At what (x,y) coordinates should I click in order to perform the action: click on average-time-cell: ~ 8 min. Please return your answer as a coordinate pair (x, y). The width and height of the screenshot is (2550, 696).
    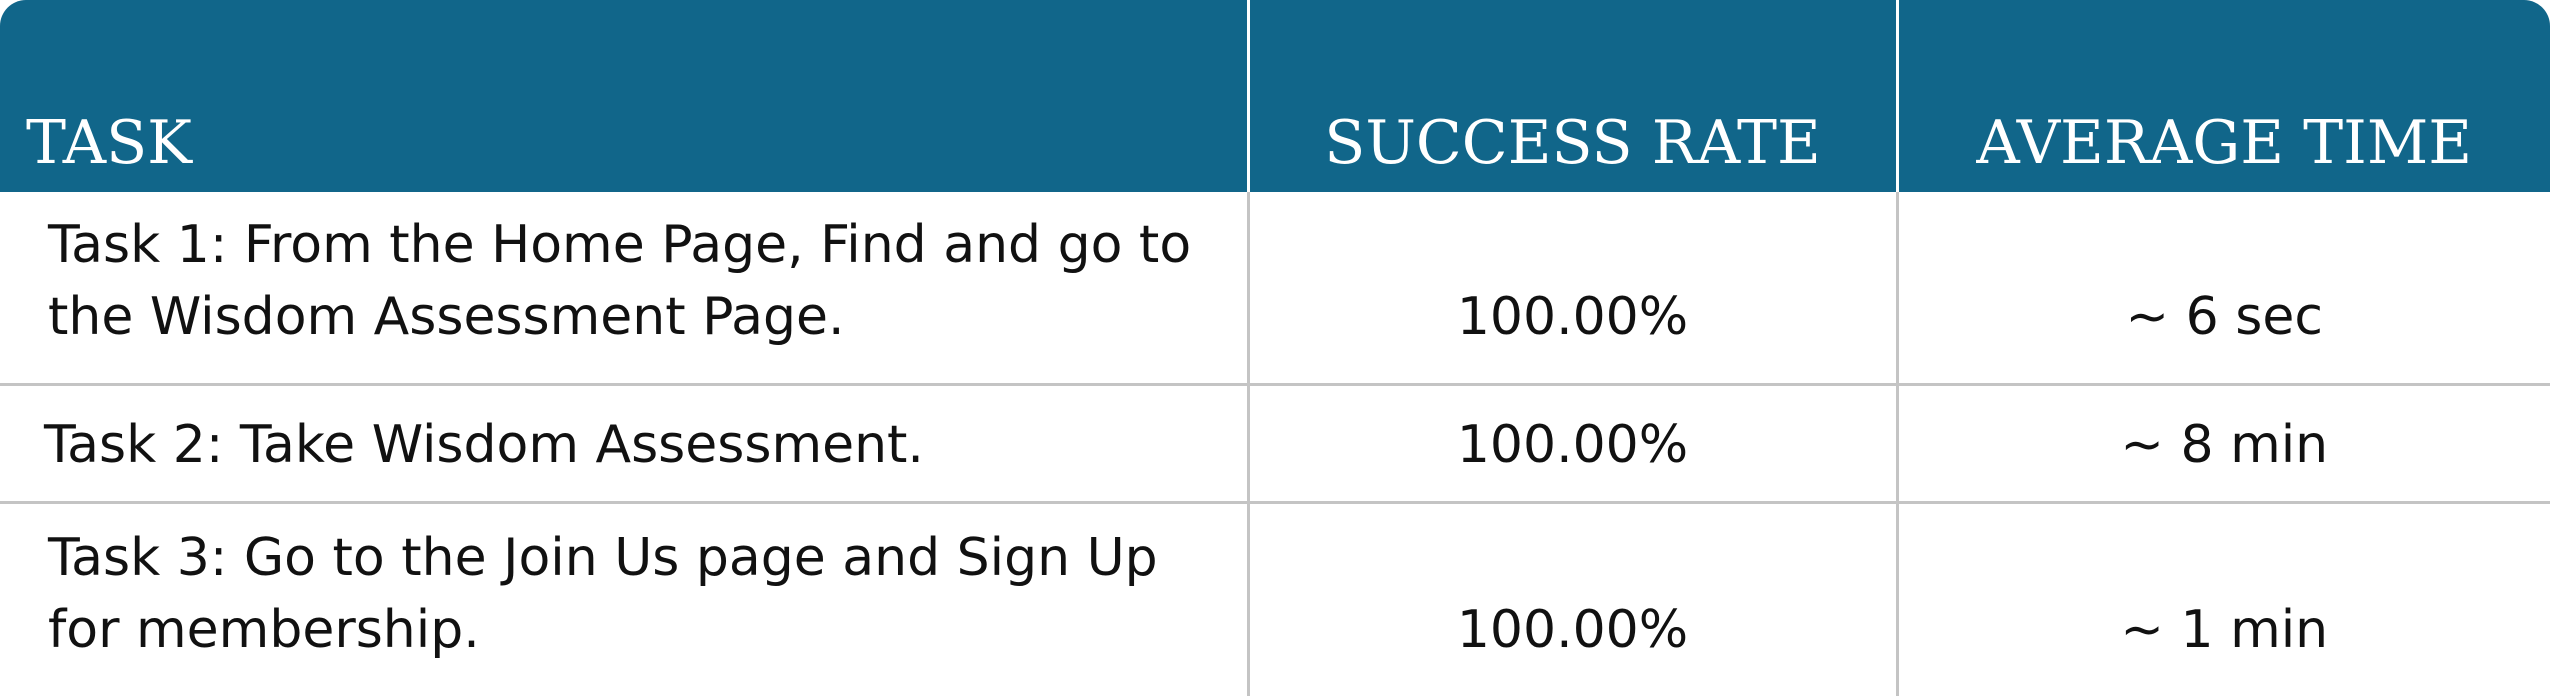
    Looking at the image, I should click on (2222, 442).